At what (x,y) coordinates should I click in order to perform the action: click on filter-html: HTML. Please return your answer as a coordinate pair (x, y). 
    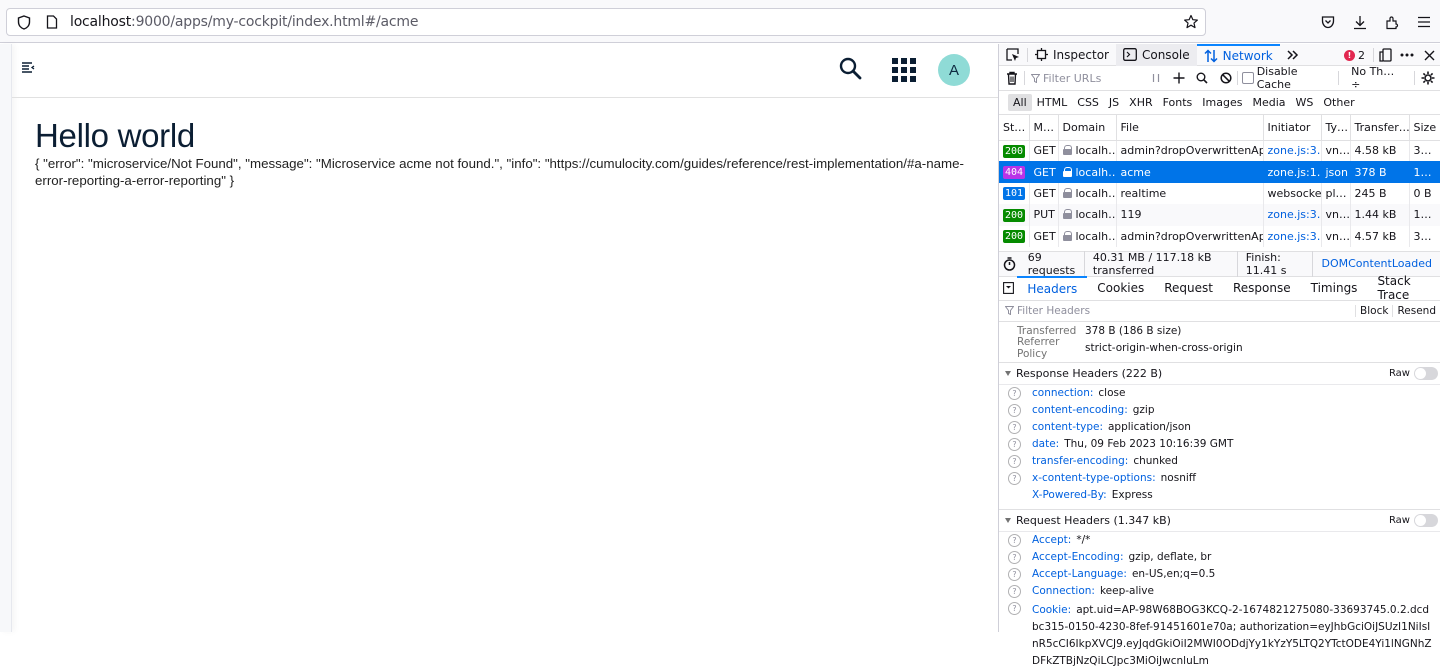
    Looking at the image, I should click on (1052, 102).